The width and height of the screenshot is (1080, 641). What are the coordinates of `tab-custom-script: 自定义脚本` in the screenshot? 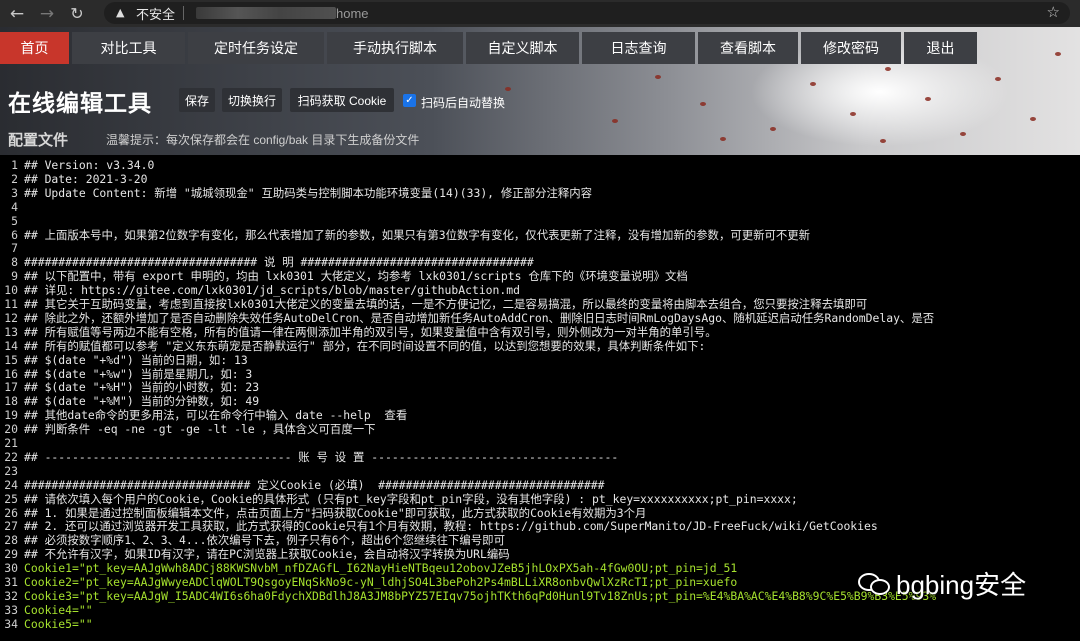 It's located at (522, 48).